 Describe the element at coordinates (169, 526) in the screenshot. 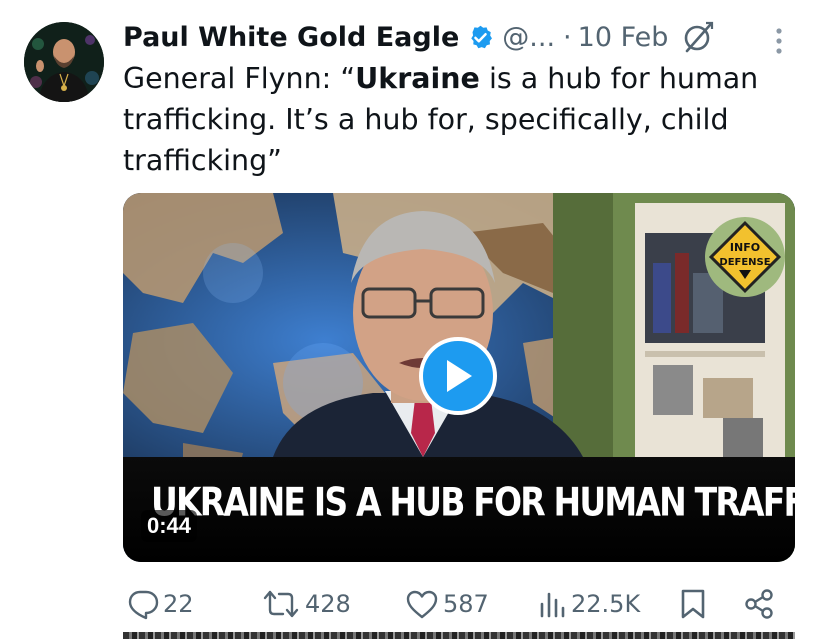

I see `video-duration: 0:44` at that location.